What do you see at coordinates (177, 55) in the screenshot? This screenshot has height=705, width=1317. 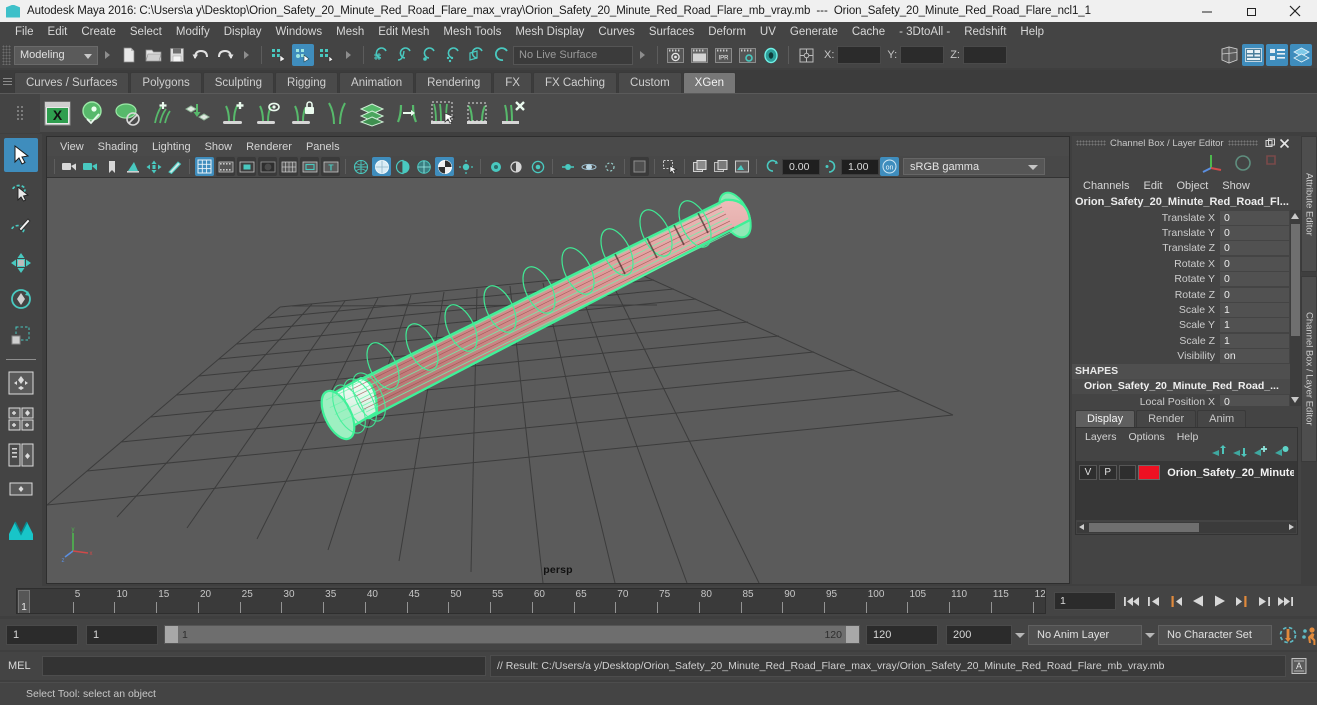 I see `save-scene-icon` at bounding box center [177, 55].